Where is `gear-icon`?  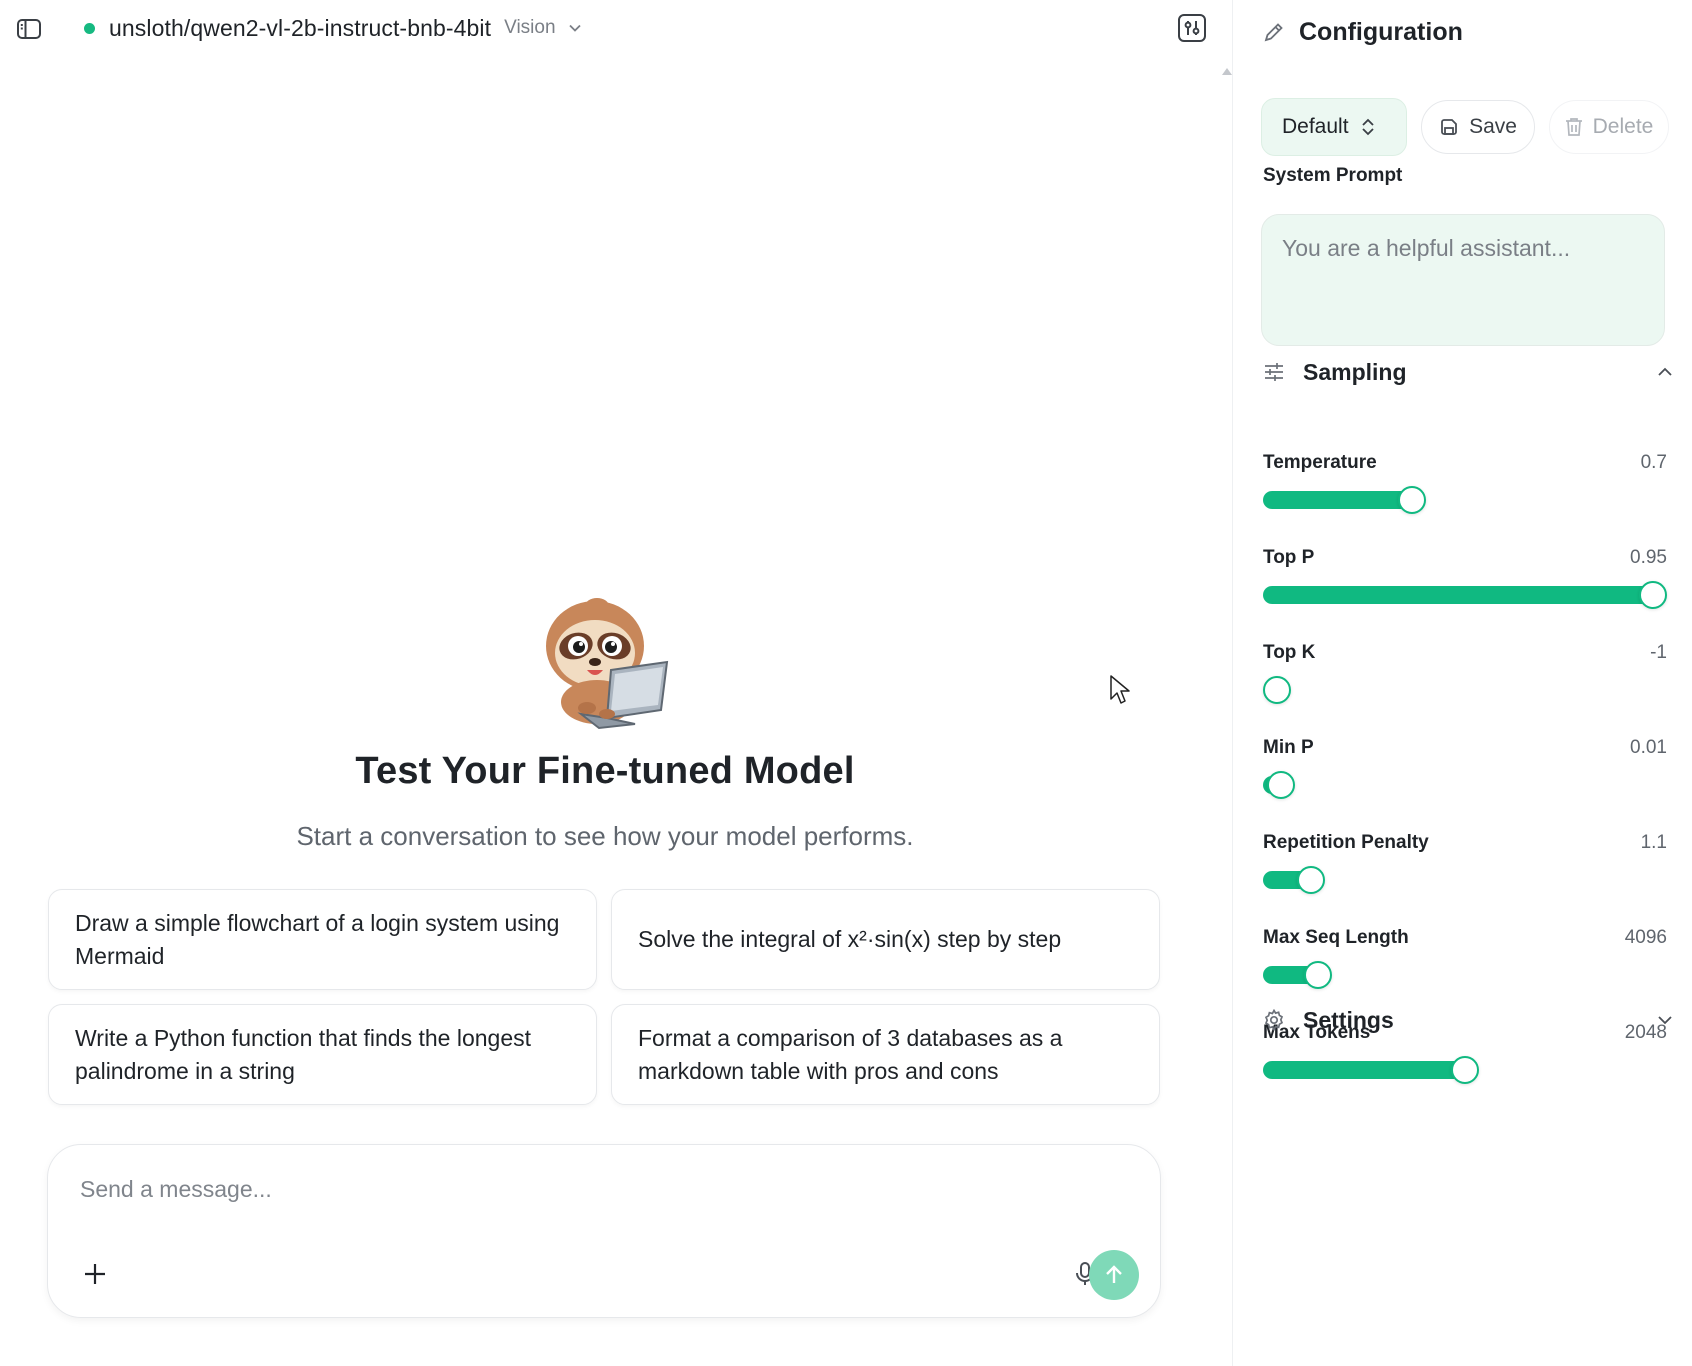
gear-icon is located at coordinates (1274, 1020).